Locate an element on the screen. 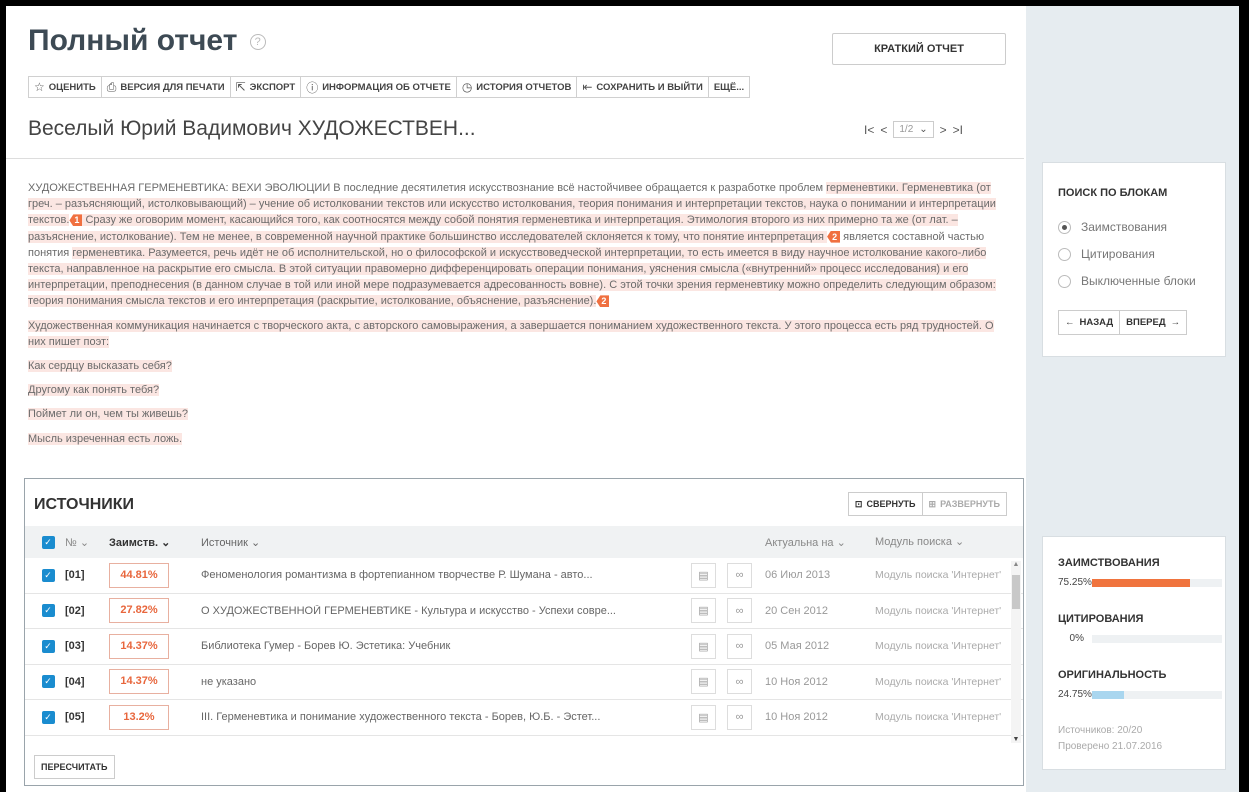 The width and height of the screenshot is (1249, 792). col-no: № ⌄ is located at coordinates (87, 542).